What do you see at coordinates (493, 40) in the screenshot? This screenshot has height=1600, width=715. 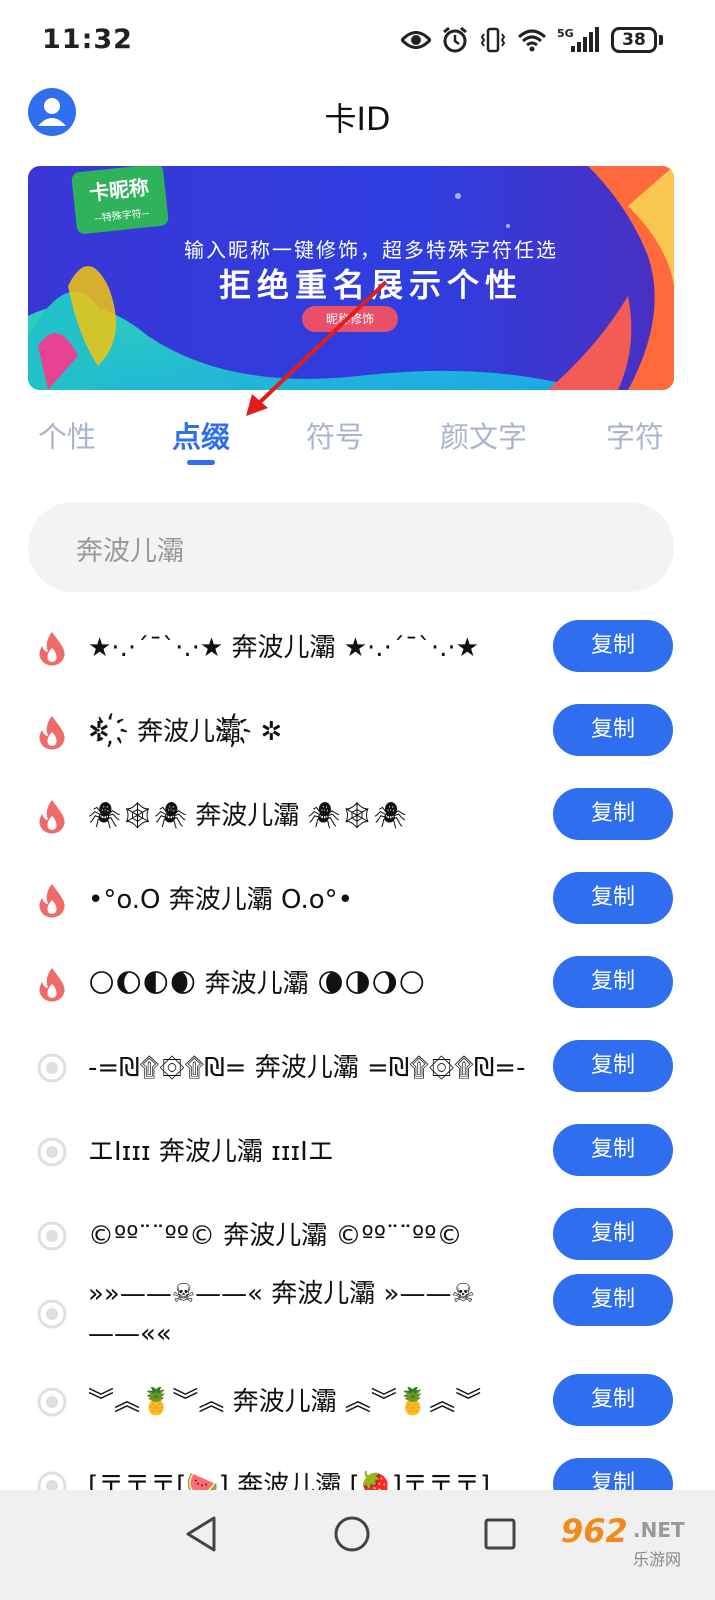 I see `vibrate-icon` at bounding box center [493, 40].